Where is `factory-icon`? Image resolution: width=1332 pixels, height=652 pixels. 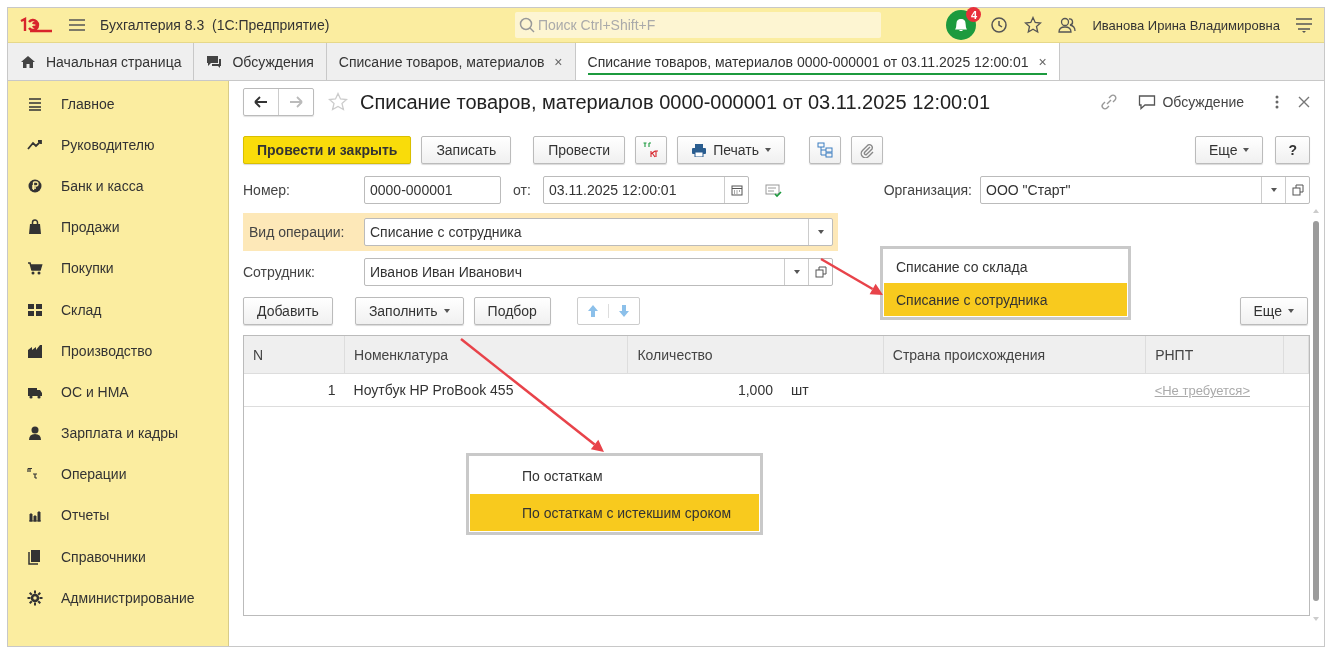 factory-icon is located at coordinates (35, 350).